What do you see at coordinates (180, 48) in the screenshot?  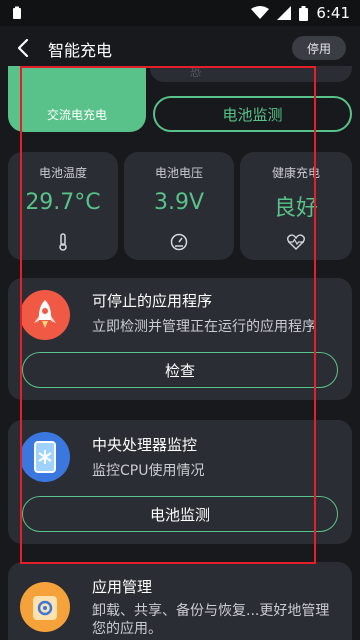 I see `app-header: 智能充电 停用` at bounding box center [180, 48].